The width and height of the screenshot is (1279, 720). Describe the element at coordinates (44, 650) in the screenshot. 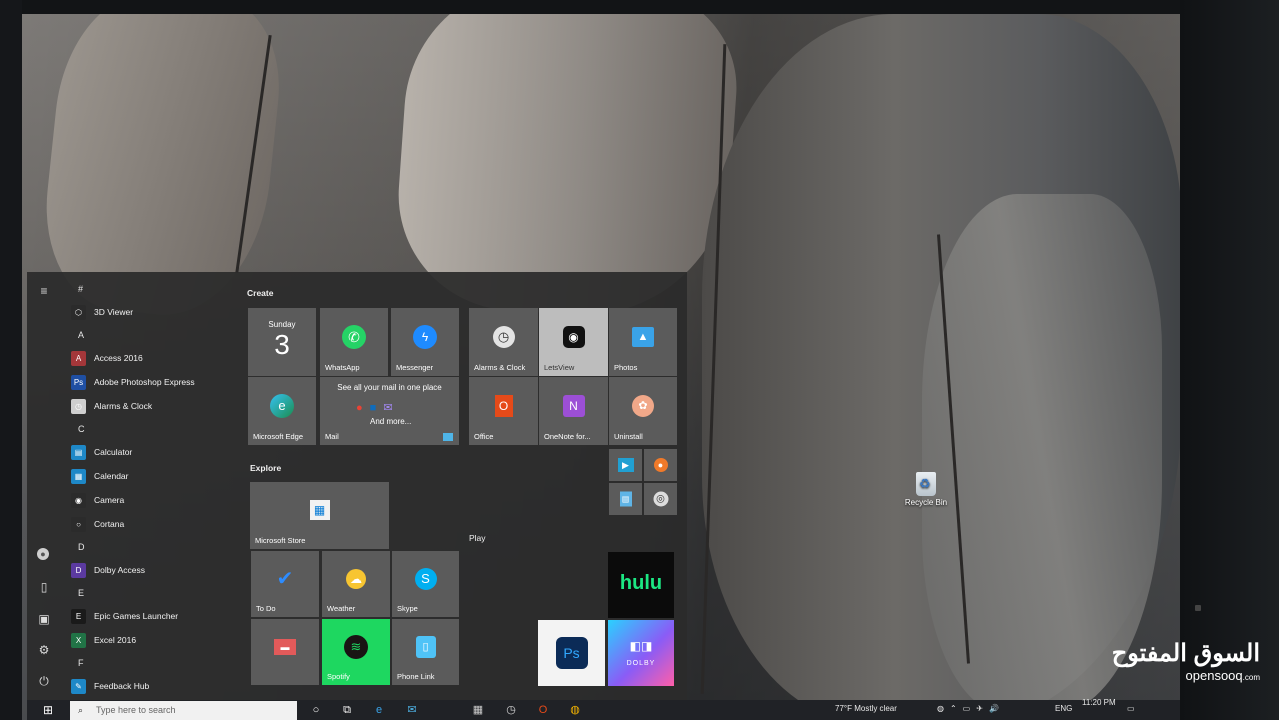

I see `settings-icon: ⚙` at that location.